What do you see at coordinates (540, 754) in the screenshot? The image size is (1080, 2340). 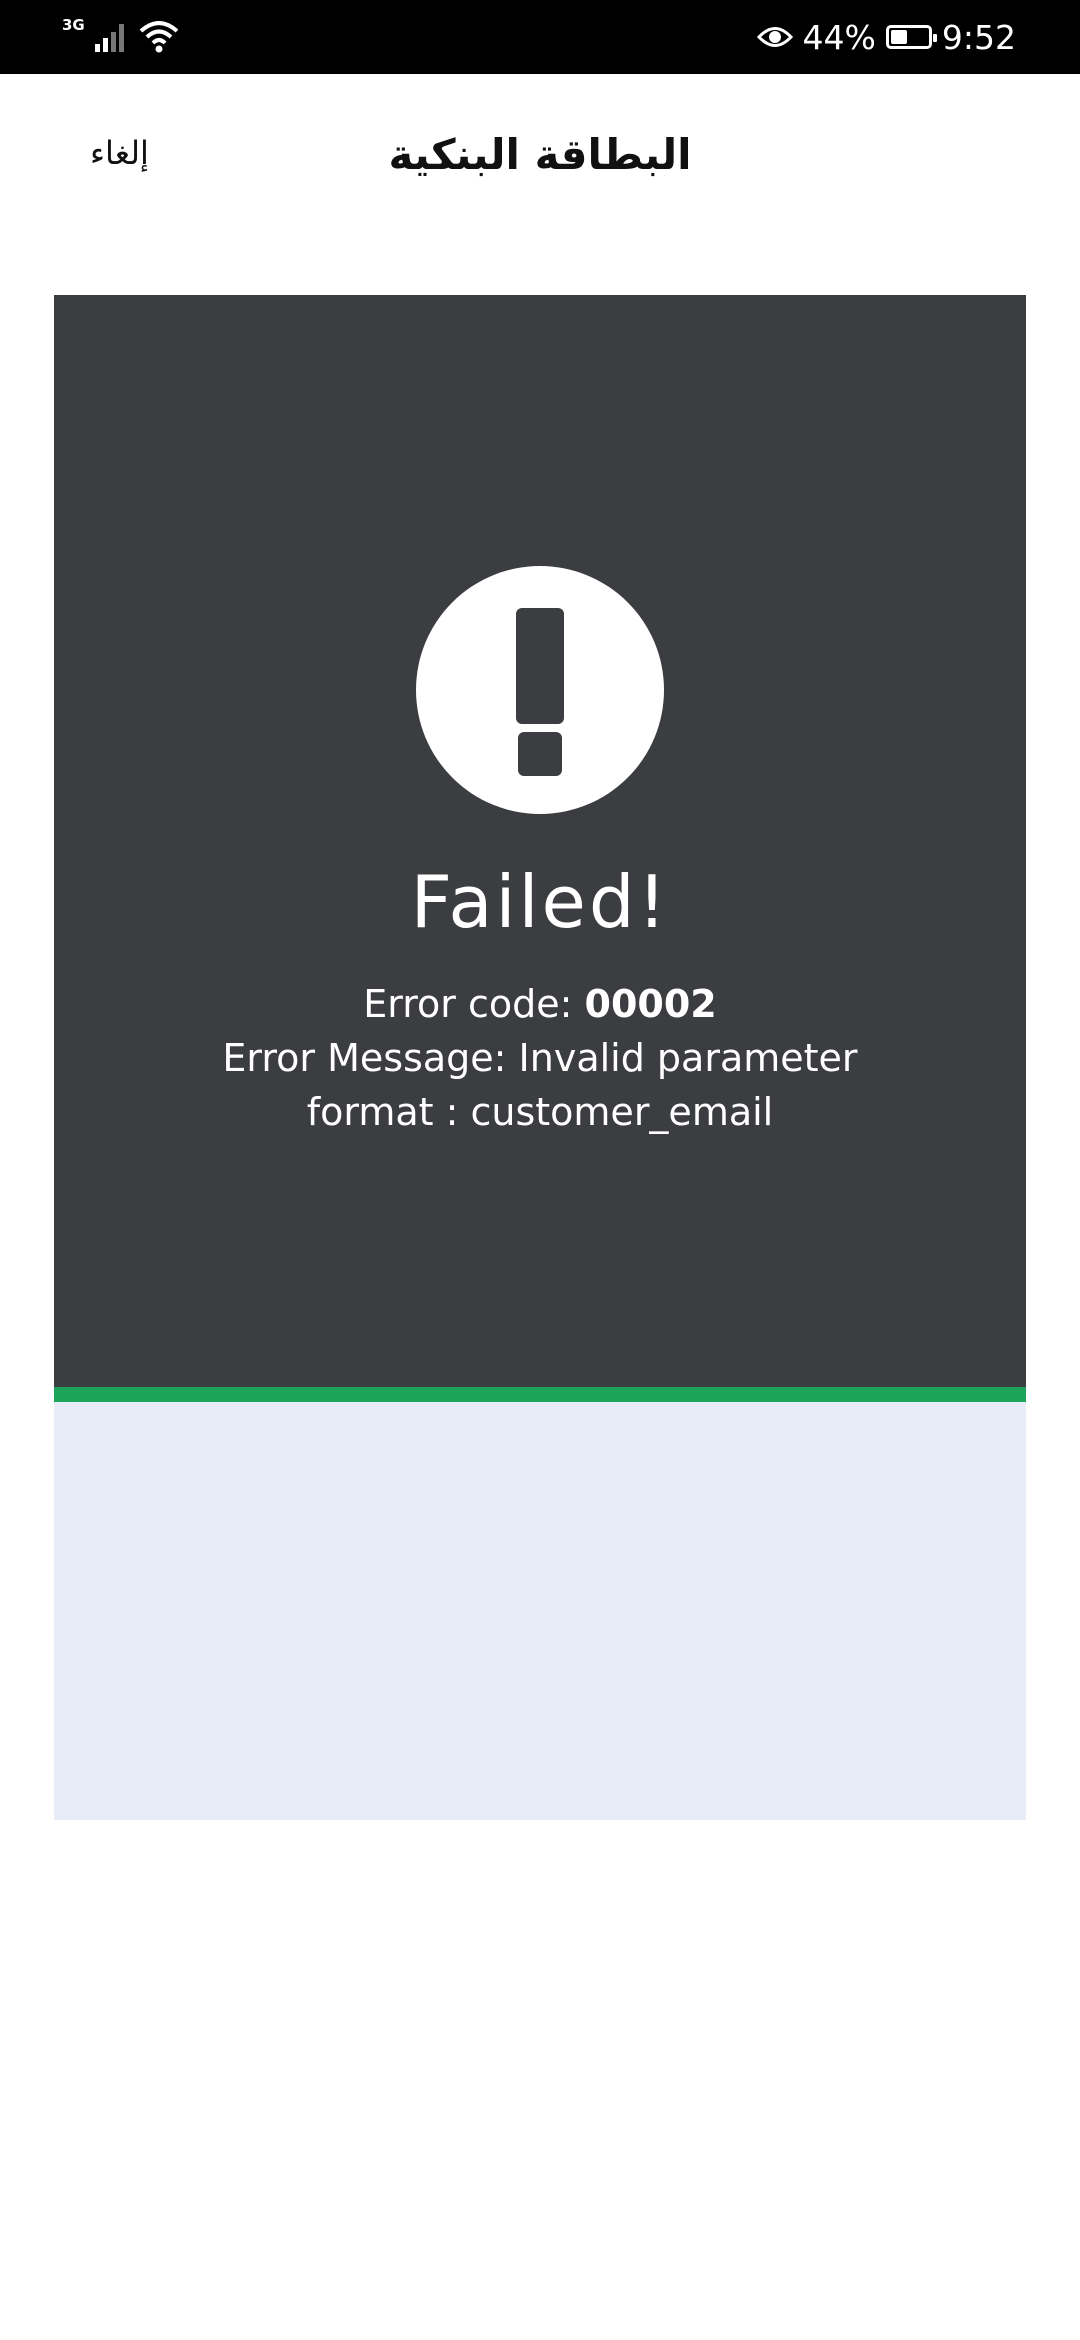 I see `alert-icon-dot` at bounding box center [540, 754].